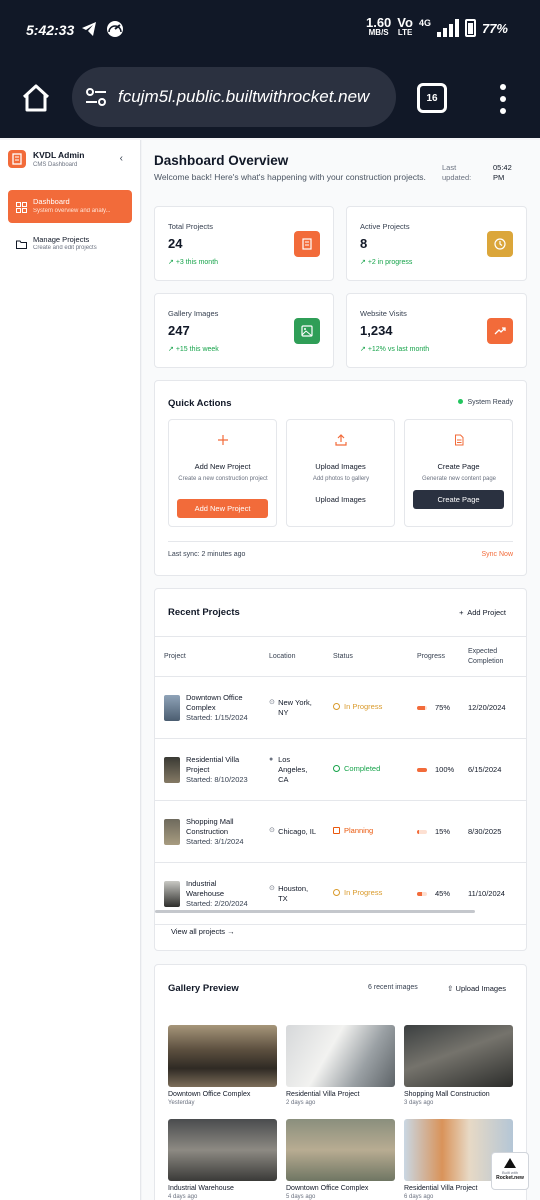 This screenshot has width=540, height=1200. What do you see at coordinates (500, 331) in the screenshot?
I see `trending-up-icon` at bounding box center [500, 331].